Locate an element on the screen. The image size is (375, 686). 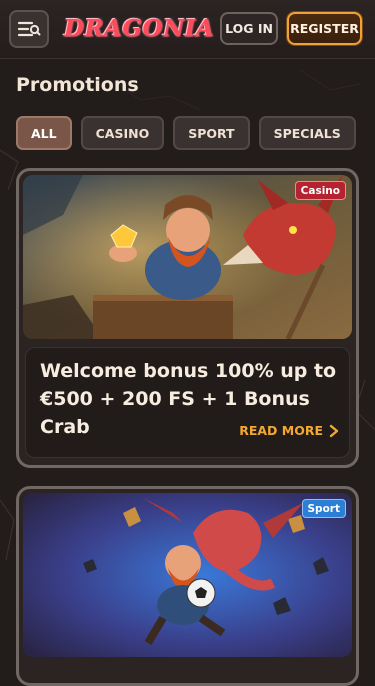
register-button: REGISTER is located at coordinates (324, 28).